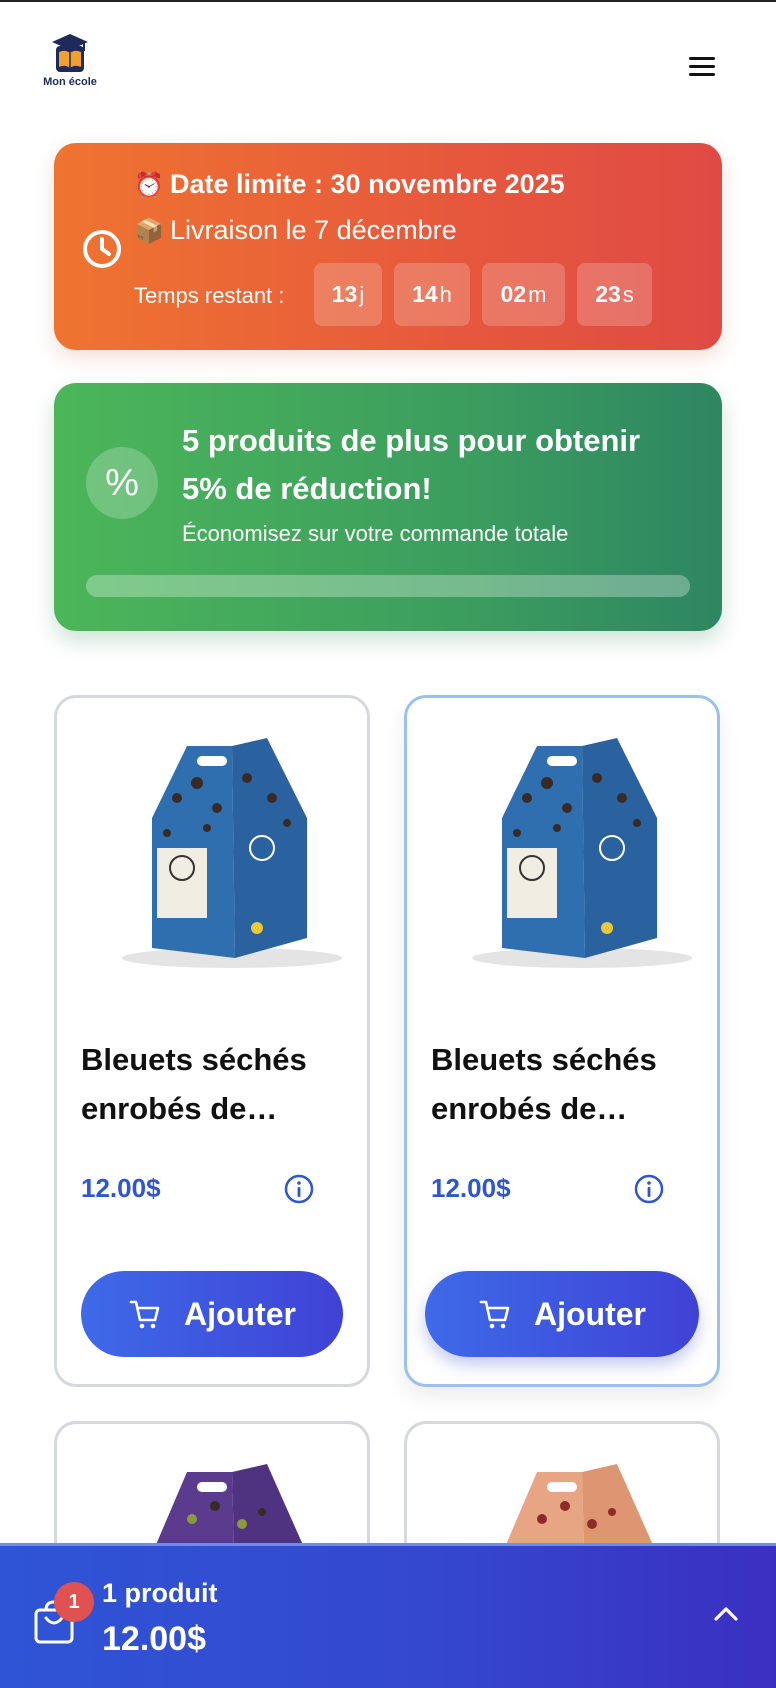  What do you see at coordinates (432, 294) in the screenshot?
I see `countdown-hours: 14 h` at bounding box center [432, 294].